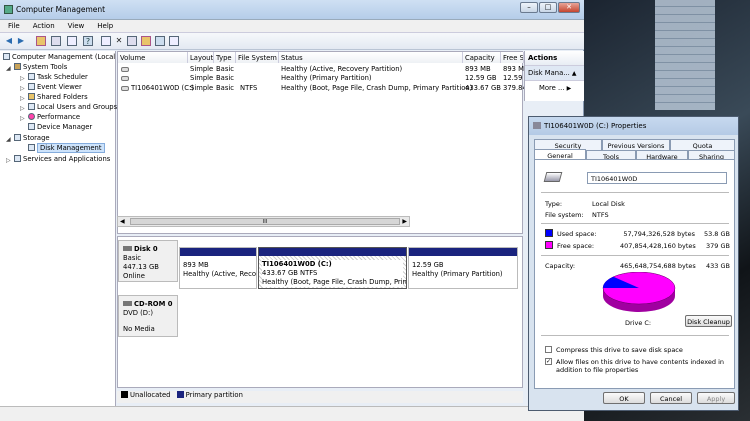  What do you see at coordinates (225, 57) in the screenshot?
I see `col-type: Type` at bounding box center [225, 57].